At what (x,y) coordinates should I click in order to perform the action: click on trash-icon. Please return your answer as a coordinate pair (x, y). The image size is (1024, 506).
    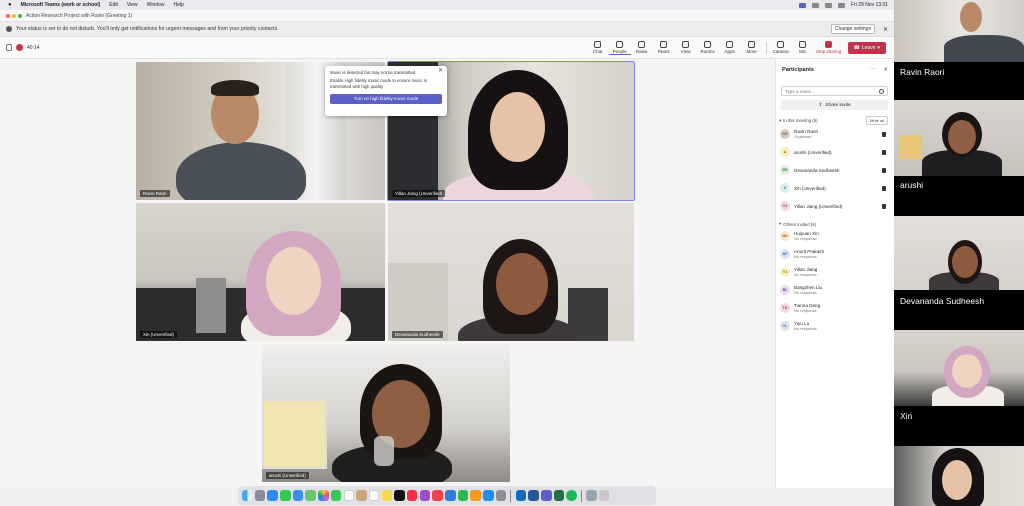
    Looking at the image, I should click on (604, 495).